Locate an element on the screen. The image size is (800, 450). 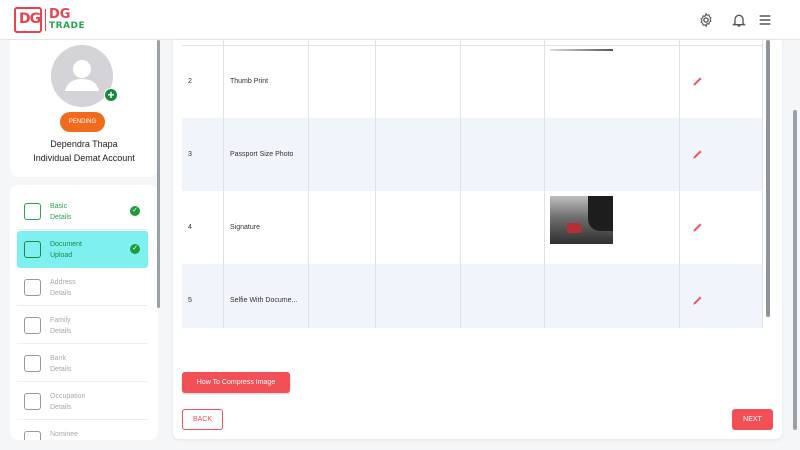
person-card-icon is located at coordinates (32, 211).